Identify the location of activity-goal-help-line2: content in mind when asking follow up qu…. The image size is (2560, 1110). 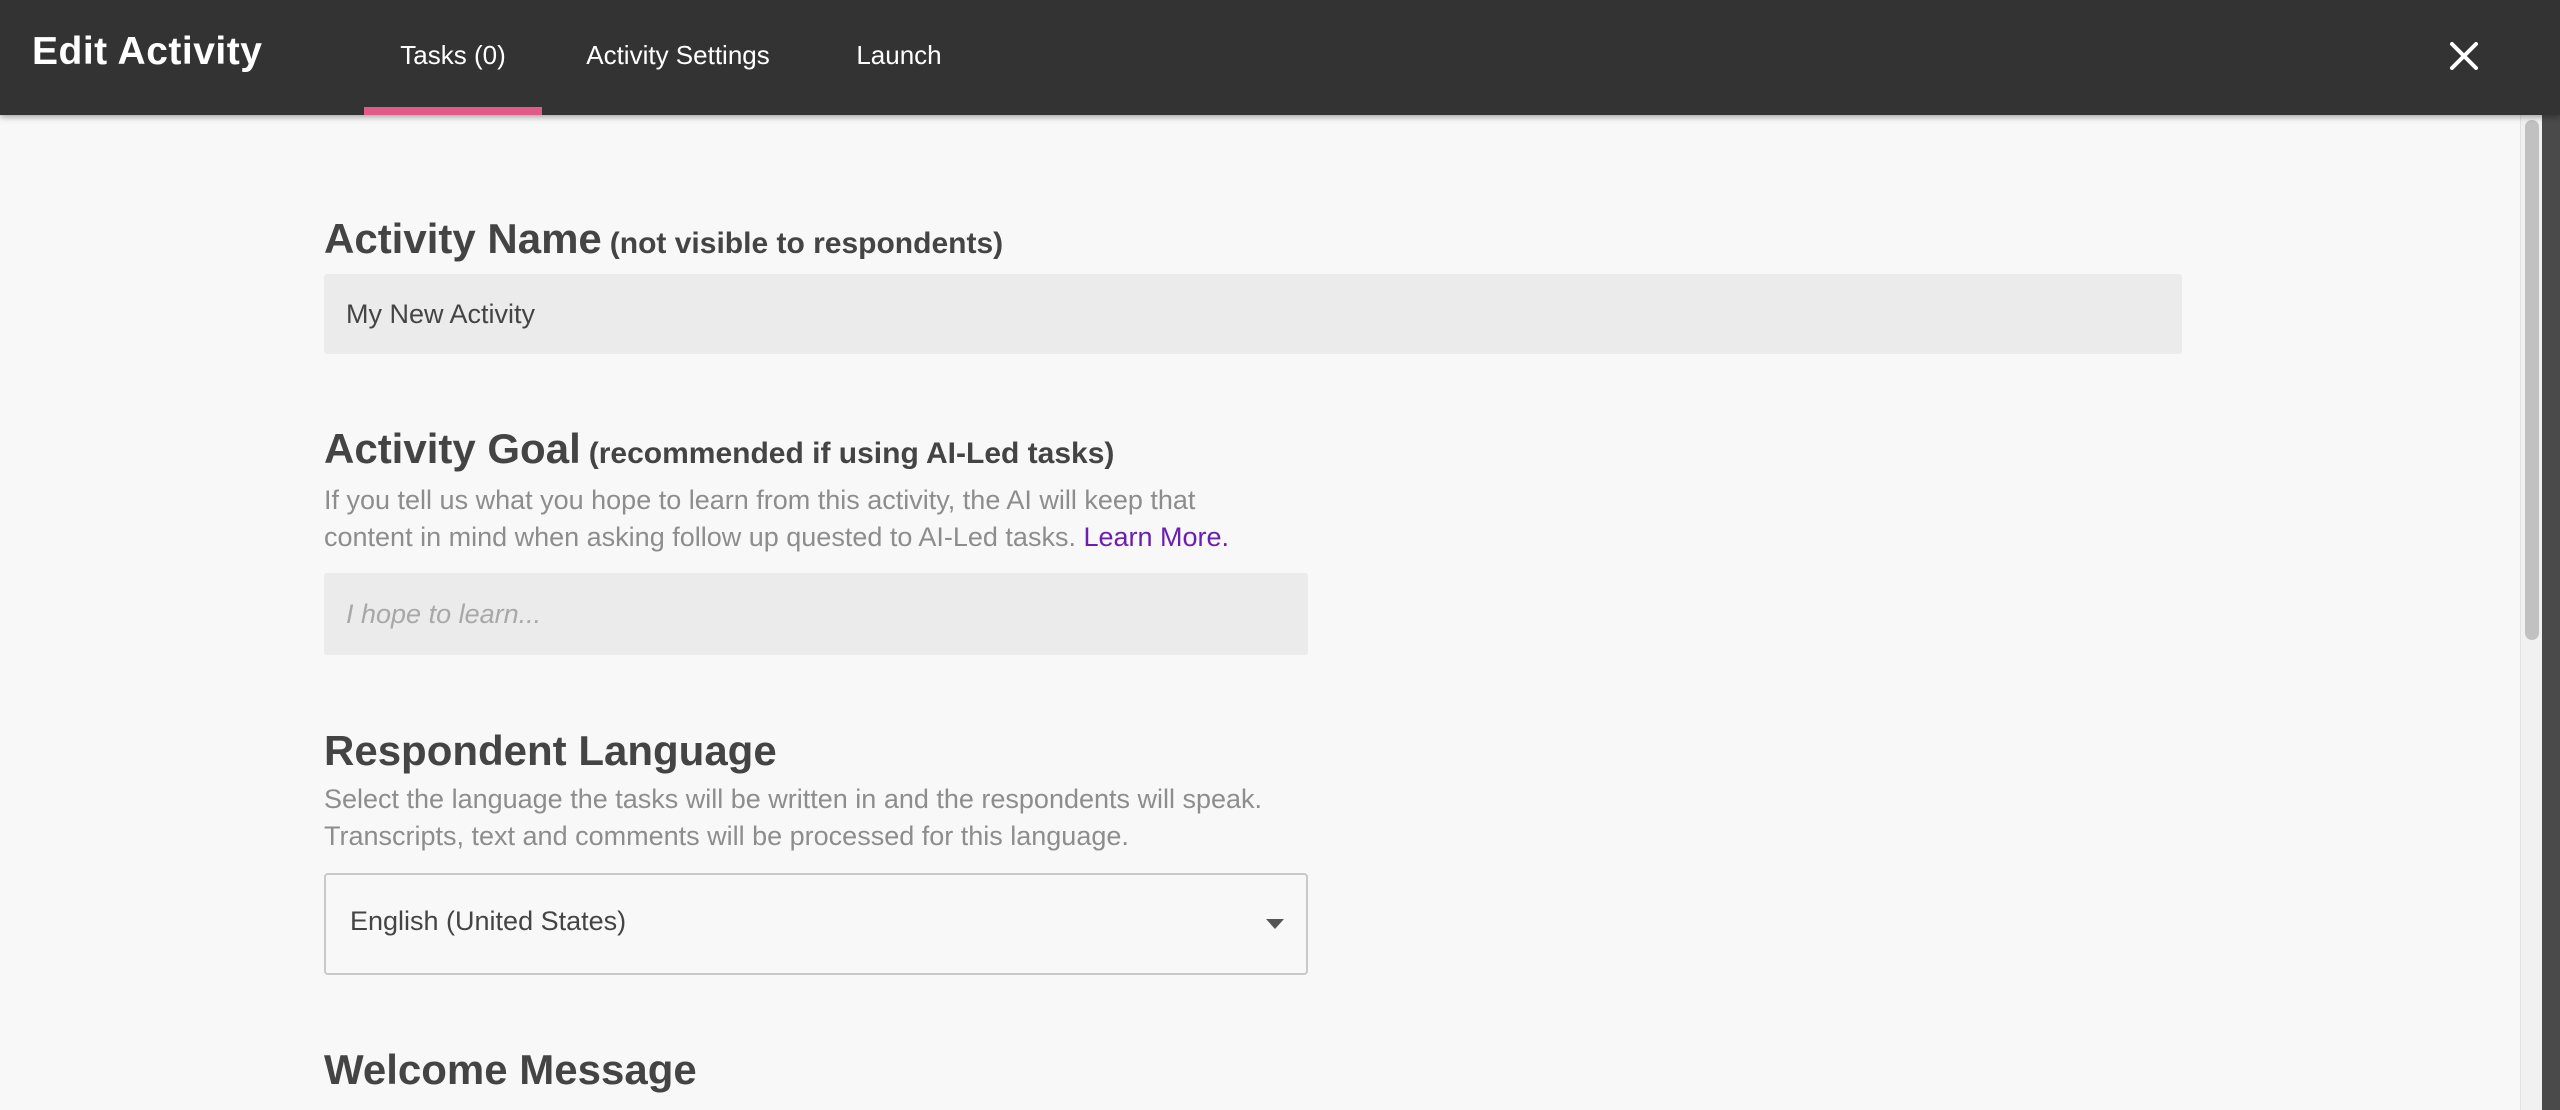
(700, 537).